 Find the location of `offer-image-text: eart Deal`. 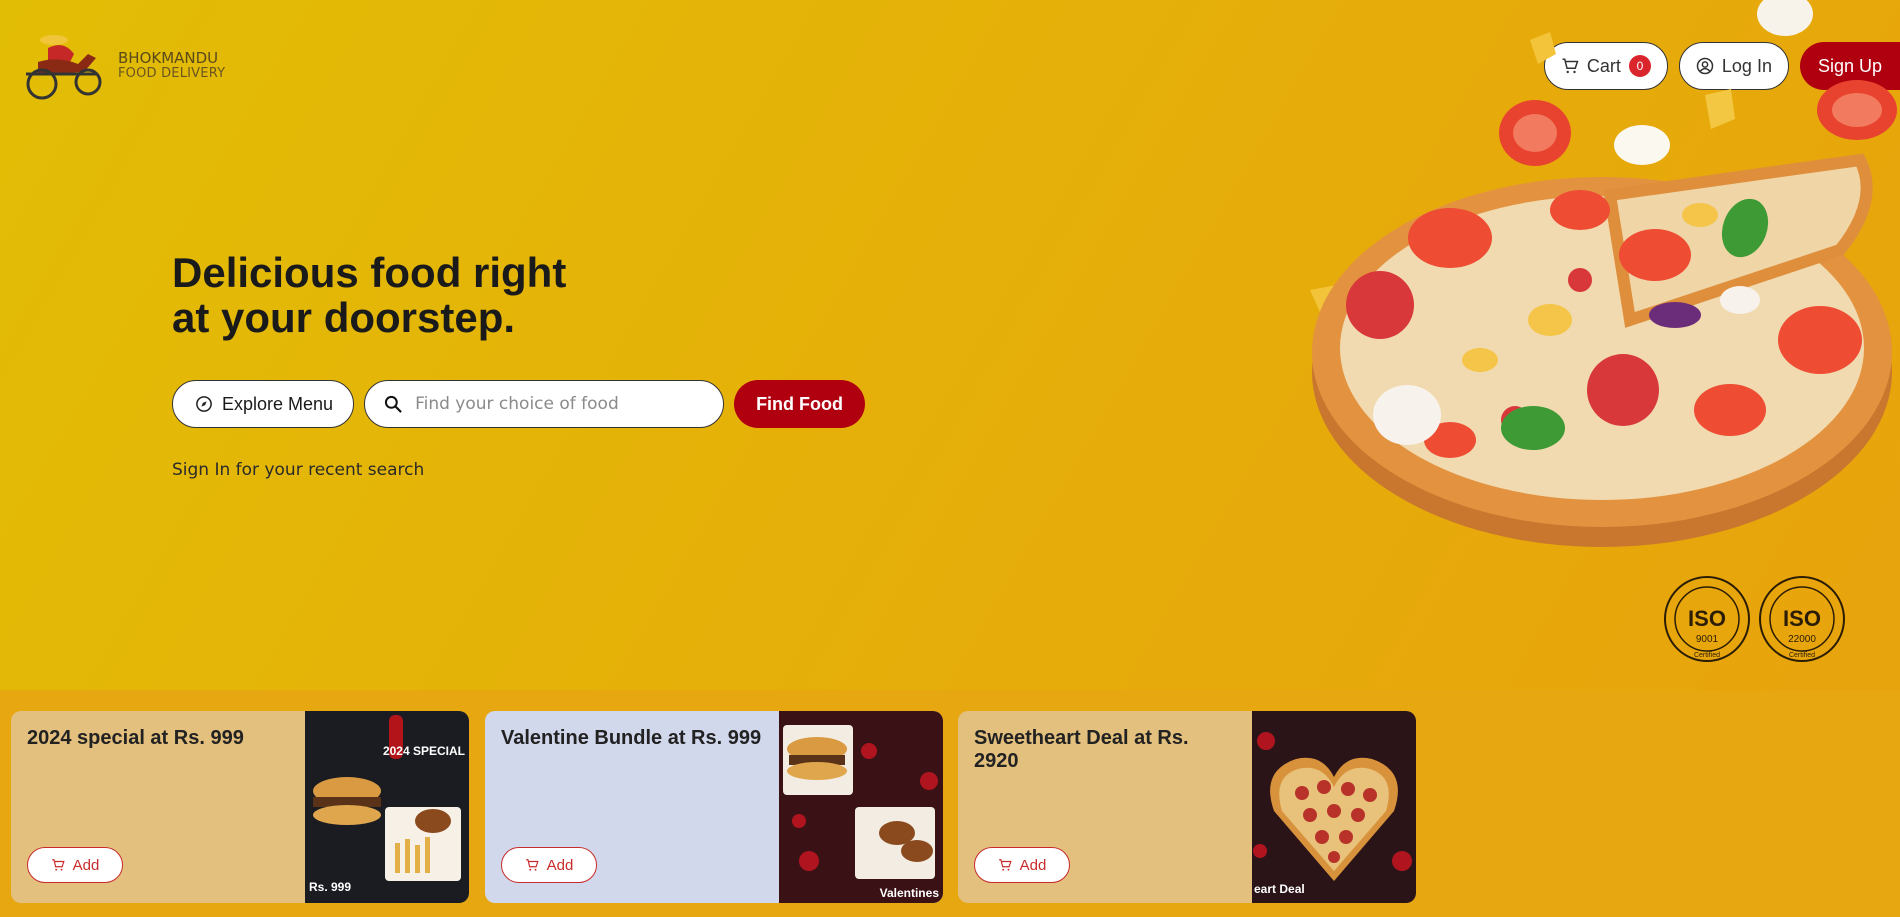

offer-image-text: eart Deal is located at coordinates (1279, 889).